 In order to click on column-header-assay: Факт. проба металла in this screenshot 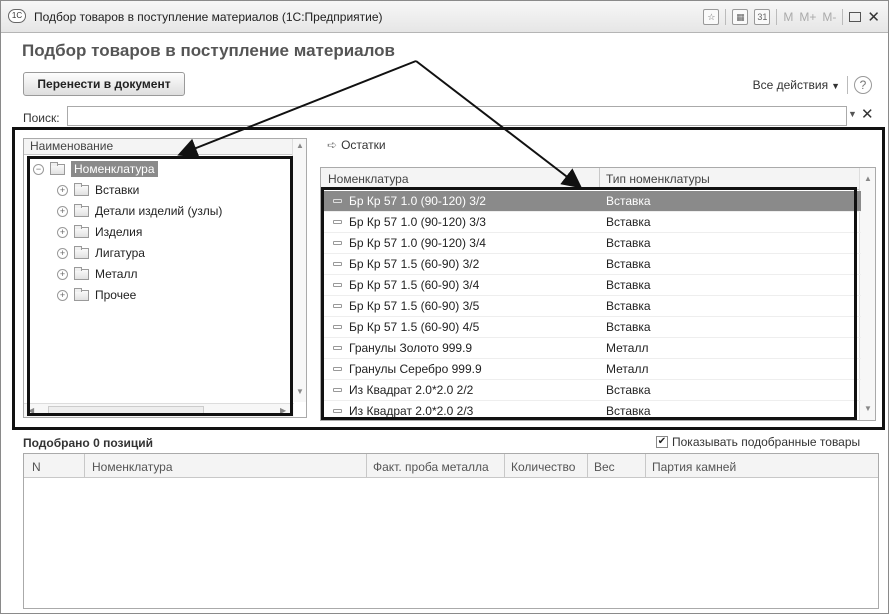, I will do `click(431, 467)`.